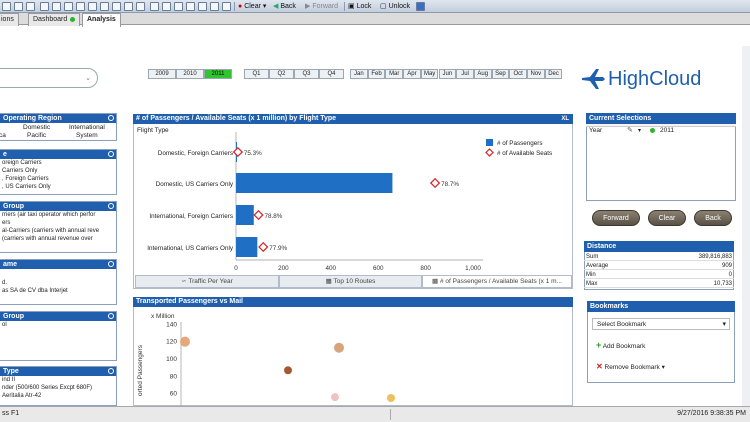 The height and width of the screenshot is (422, 750). Describe the element at coordinates (207, 281) in the screenshot. I see `tab-traffic-per-year: ∽ Traffic Per Year` at that location.